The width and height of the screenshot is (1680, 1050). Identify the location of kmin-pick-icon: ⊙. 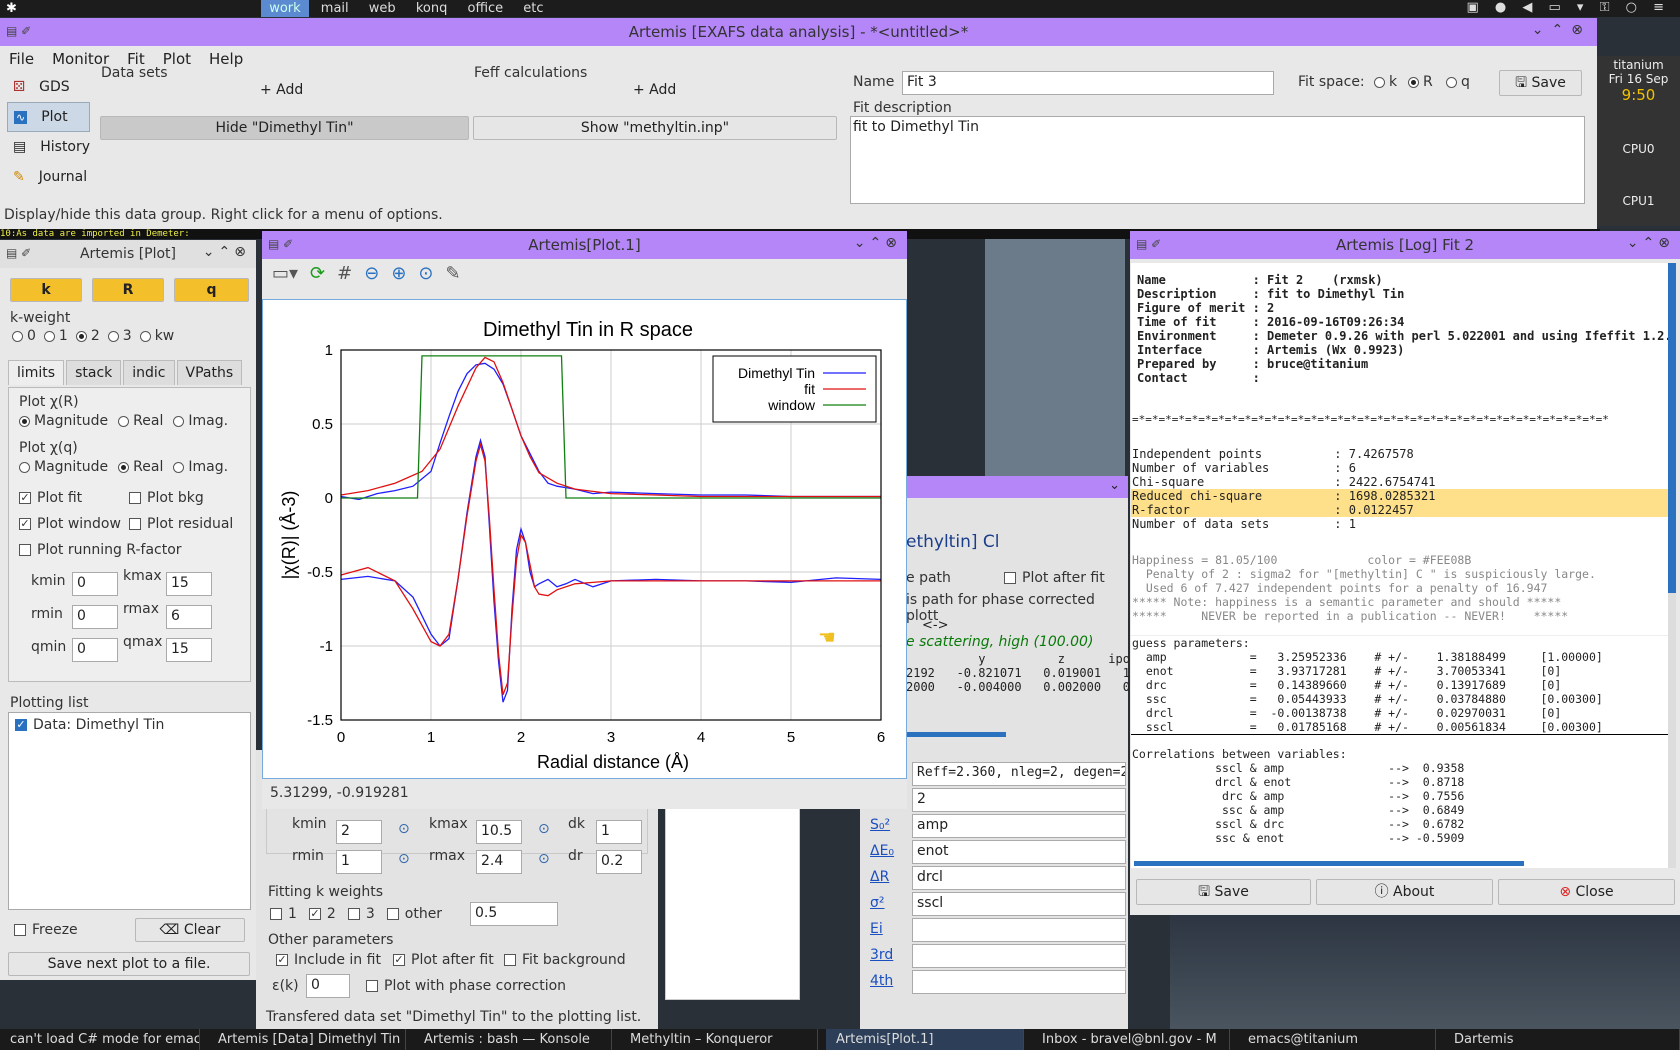
(404, 829).